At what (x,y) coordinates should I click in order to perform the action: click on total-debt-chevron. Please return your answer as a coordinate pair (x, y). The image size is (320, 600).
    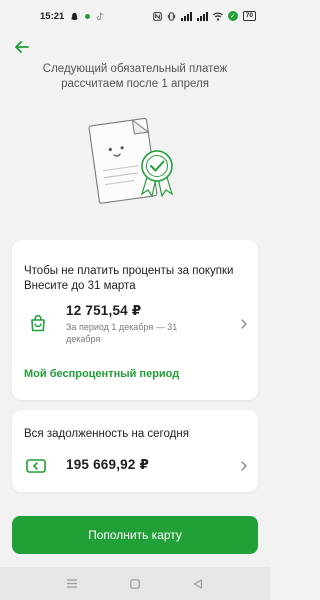
    Looking at the image, I should click on (244, 466).